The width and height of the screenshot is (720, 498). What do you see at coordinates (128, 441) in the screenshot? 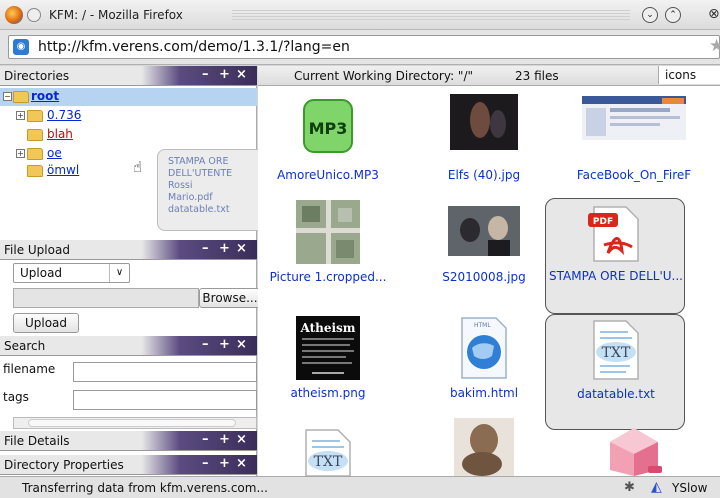
I see `file-details-panel-header: File Details – + ×` at bounding box center [128, 441].